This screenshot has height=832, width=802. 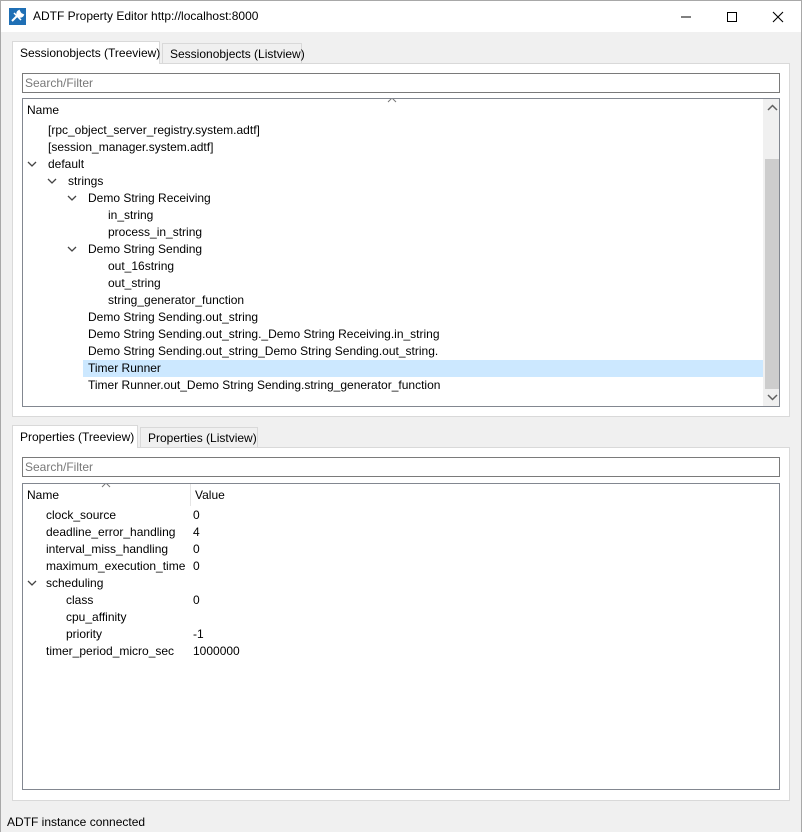 I want to click on property-value: -1, so click(x=198, y=634).